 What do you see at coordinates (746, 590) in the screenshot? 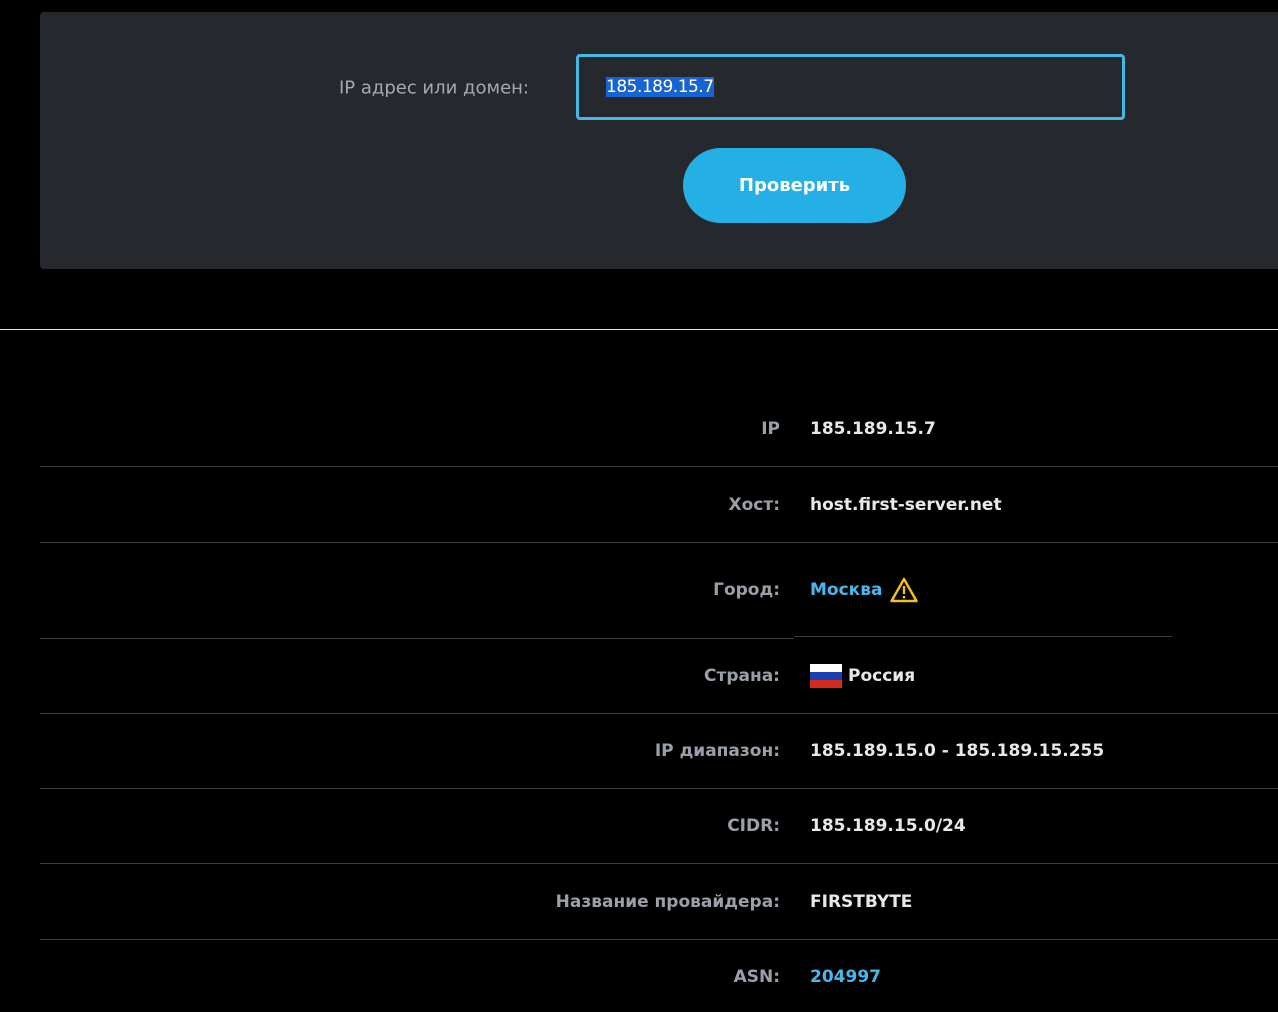
I see `city-label: Город:` at bounding box center [746, 590].